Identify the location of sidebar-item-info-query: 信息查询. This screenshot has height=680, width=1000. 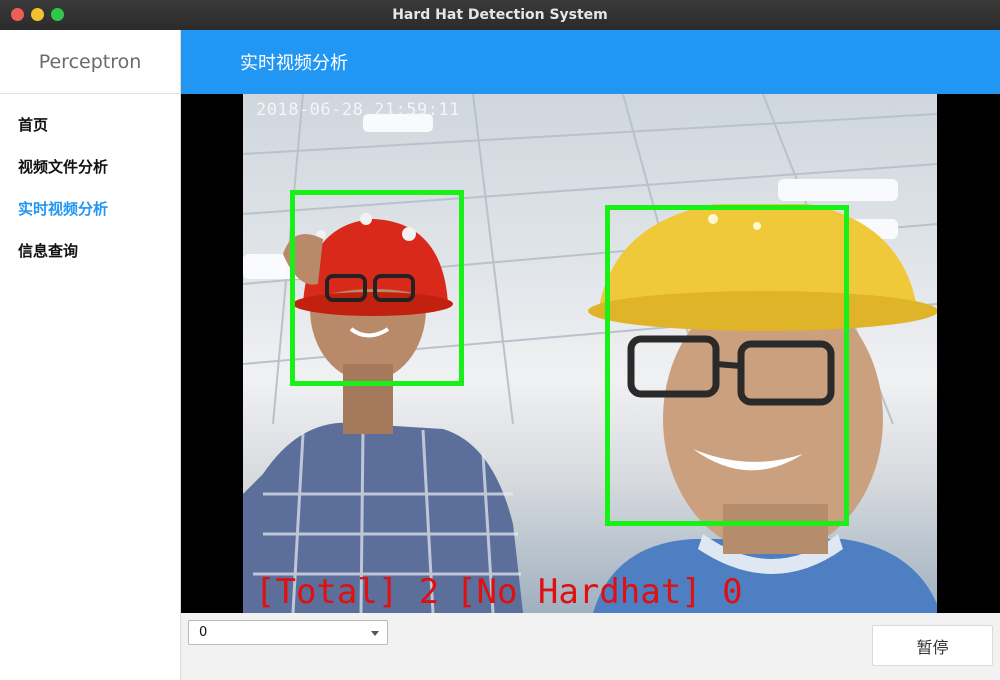
(90, 251).